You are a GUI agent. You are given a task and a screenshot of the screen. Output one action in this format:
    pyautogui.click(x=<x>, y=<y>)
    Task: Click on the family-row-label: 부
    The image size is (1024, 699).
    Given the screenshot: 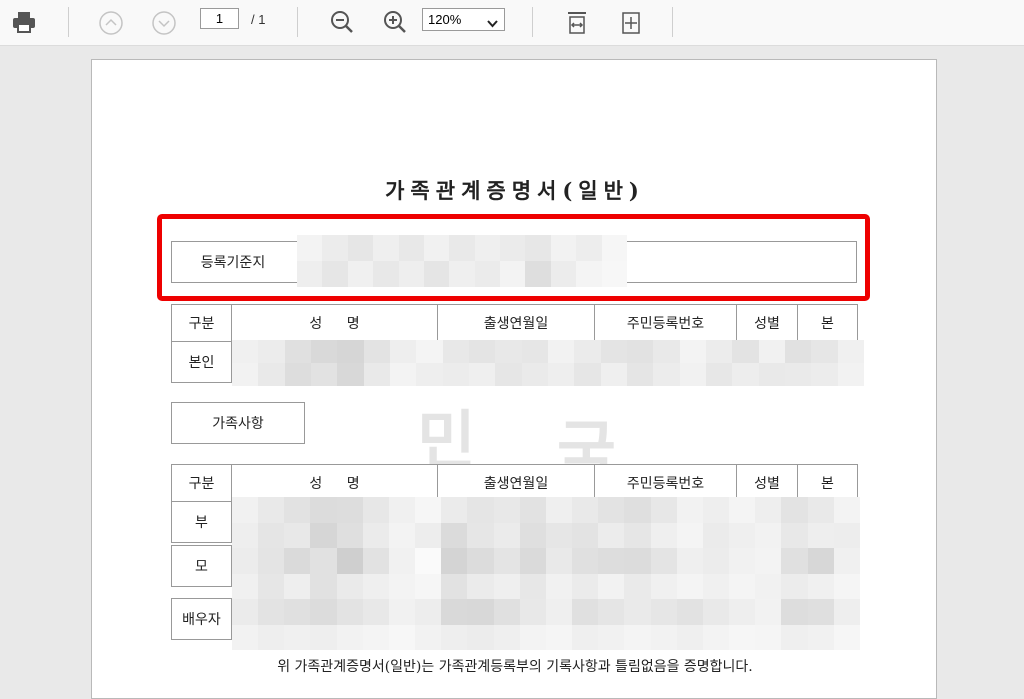 What is the action you would take?
    pyautogui.click(x=201, y=522)
    